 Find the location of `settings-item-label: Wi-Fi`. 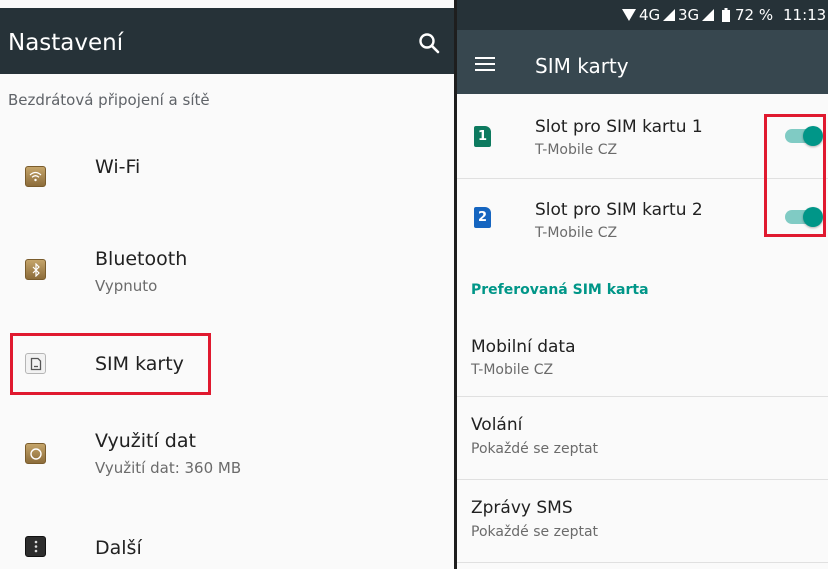

settings-item-label: Wi-Fi is located at coordinates (118, 167).